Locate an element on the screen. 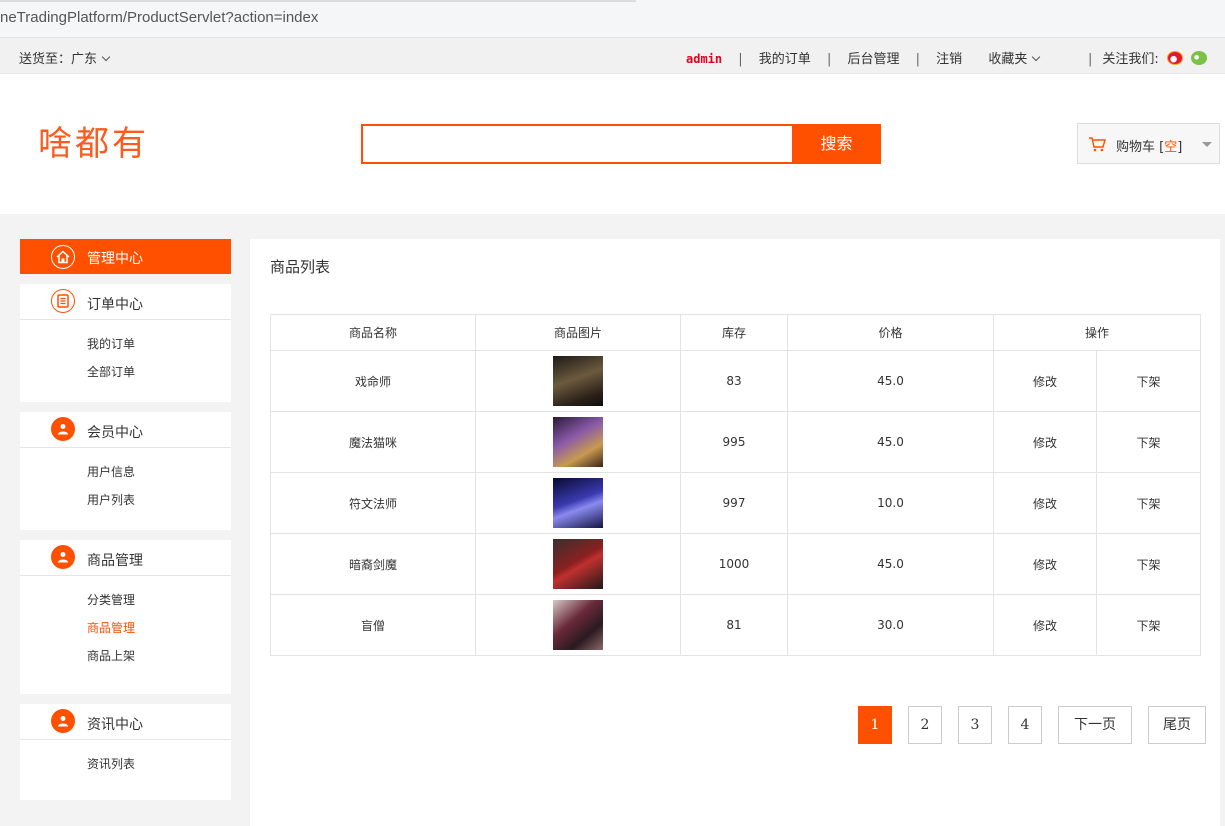 Image resolution: width=1225 pixels, height=826 pixels. page-2-button: 2 is located at coordinates (925, 725).